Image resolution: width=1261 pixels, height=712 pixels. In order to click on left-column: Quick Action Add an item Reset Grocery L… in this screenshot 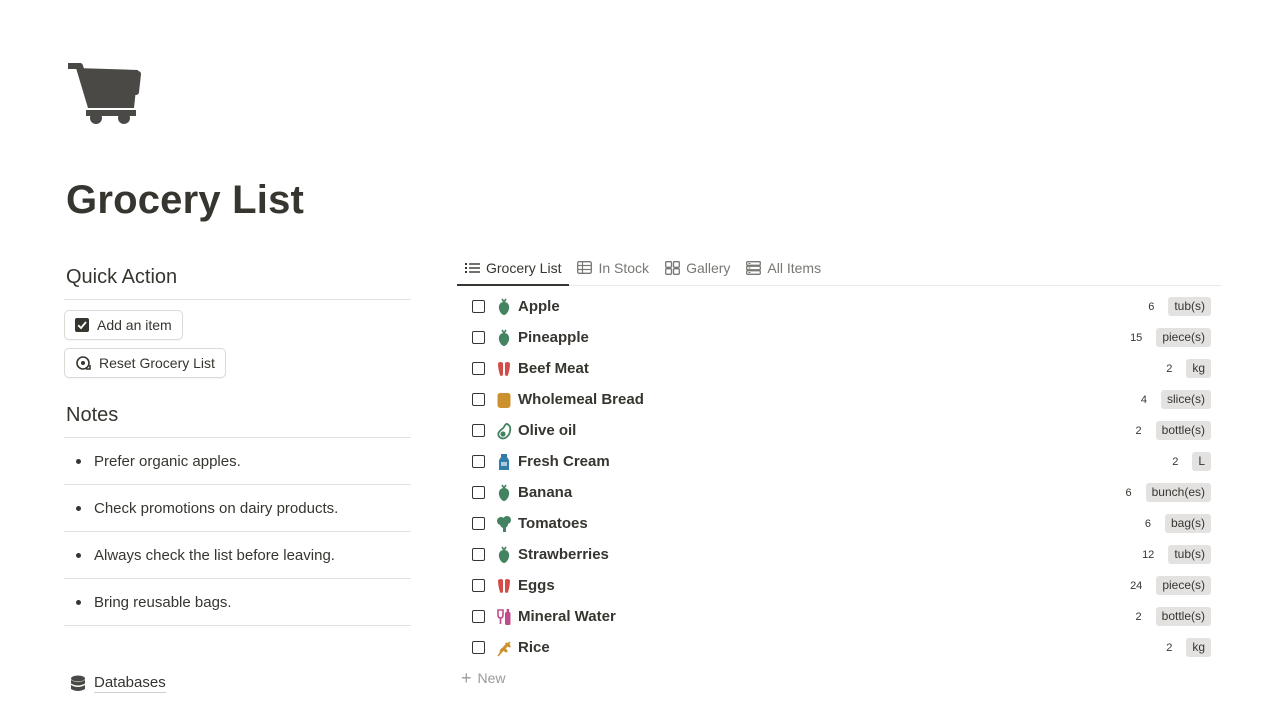, I will do `click(237, 444)`.